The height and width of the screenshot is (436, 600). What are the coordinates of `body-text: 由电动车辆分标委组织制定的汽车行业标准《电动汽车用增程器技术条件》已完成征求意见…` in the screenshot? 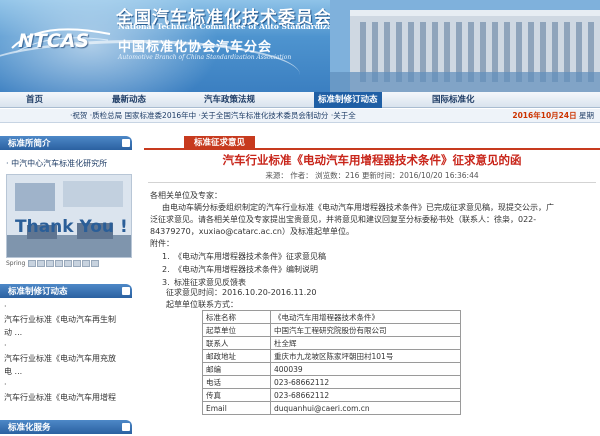 It's located at (358, 207).